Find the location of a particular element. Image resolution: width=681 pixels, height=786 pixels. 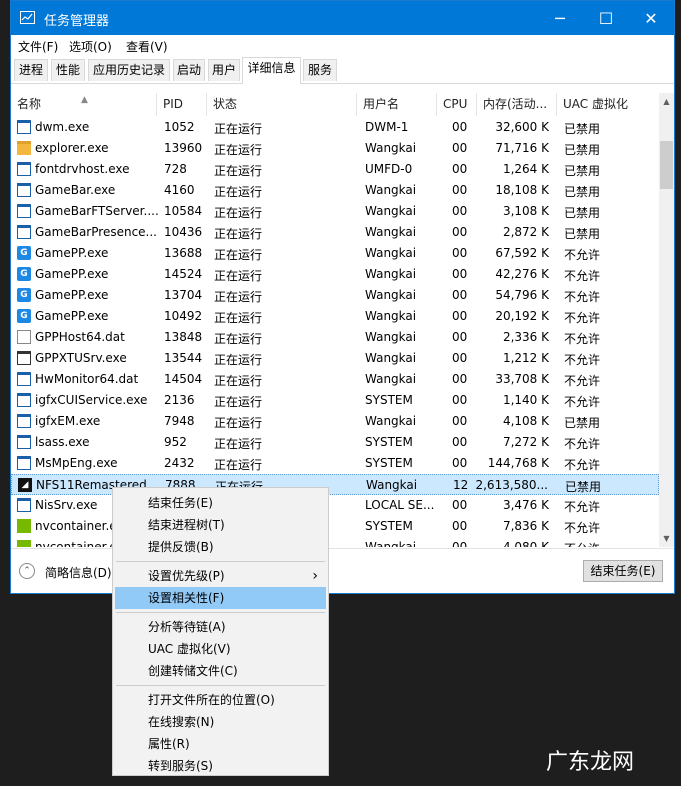

column-name: ▲ 名称 is located at coordinates (84, 104).